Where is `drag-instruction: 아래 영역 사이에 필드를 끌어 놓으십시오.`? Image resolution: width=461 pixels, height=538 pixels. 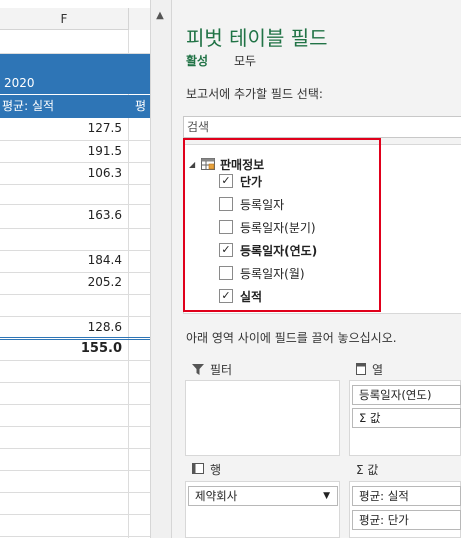
drag-instruction: 아래 영역 사이에 필드를 끌어 놓으십시오. is located at coordinates (291, 338).